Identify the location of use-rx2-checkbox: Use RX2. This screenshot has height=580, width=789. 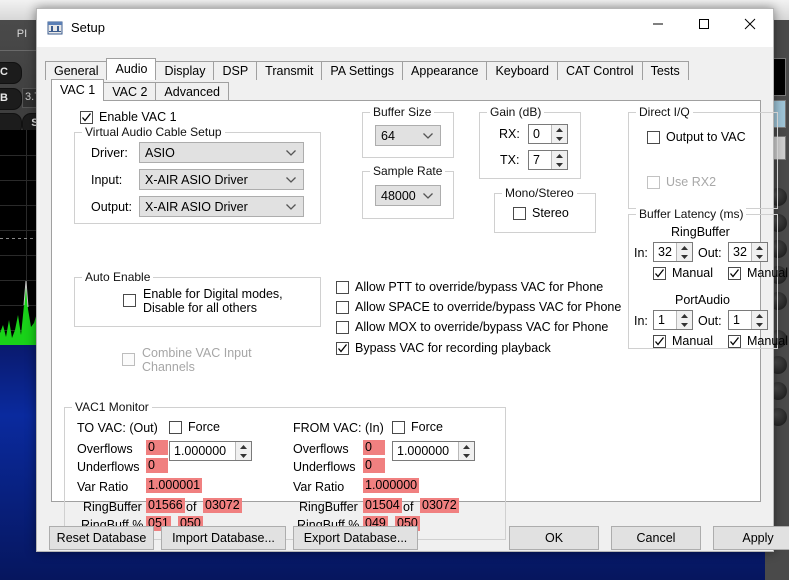
(681, 182).